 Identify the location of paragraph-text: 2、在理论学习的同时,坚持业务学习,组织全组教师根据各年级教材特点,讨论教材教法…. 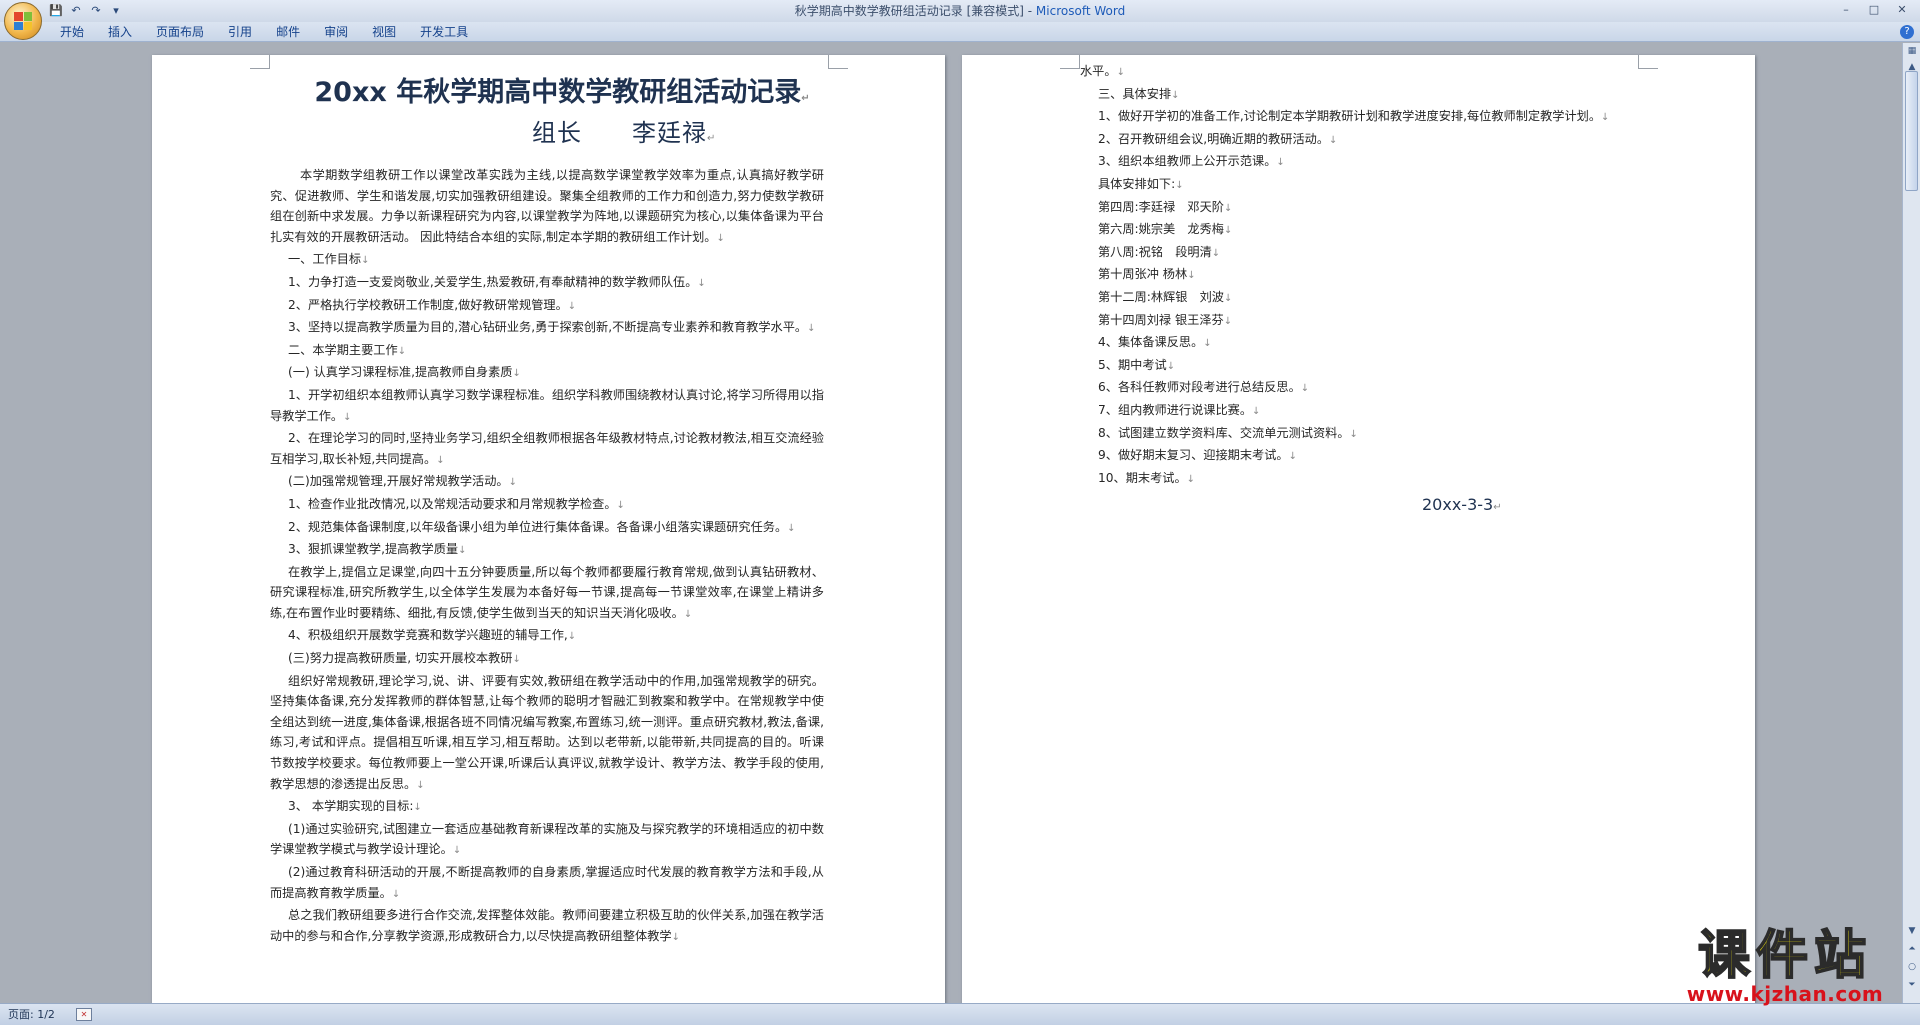
(547, 448).